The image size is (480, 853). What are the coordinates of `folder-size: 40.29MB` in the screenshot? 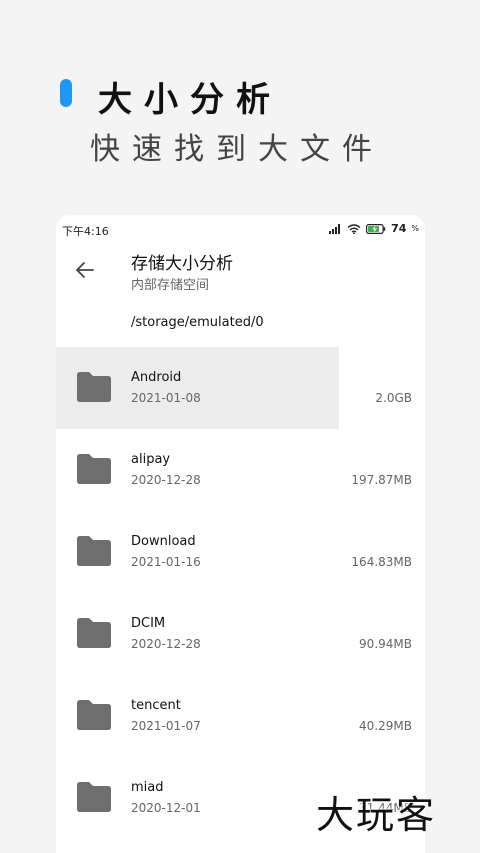 It's located at (385, 726).